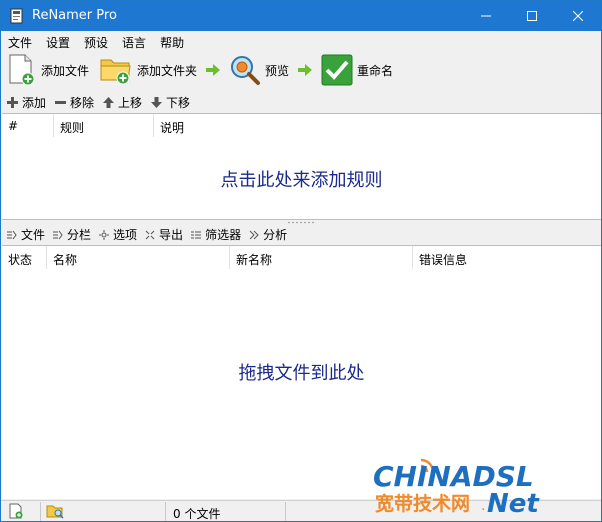  What do you see at coordinates (24, 257) in the screenshot?
I see `files-column-status: 状态` at bounding box center [24, 257].